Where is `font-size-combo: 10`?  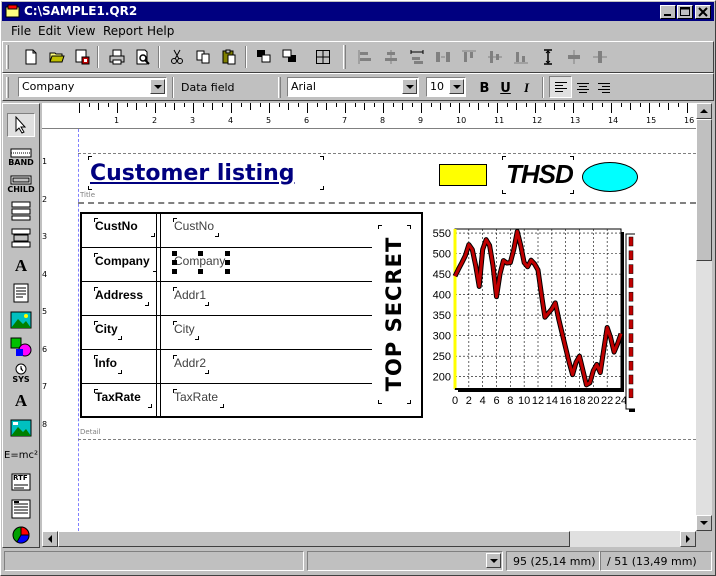
font-size-combo: 10 is located at coordinates (446, 87).